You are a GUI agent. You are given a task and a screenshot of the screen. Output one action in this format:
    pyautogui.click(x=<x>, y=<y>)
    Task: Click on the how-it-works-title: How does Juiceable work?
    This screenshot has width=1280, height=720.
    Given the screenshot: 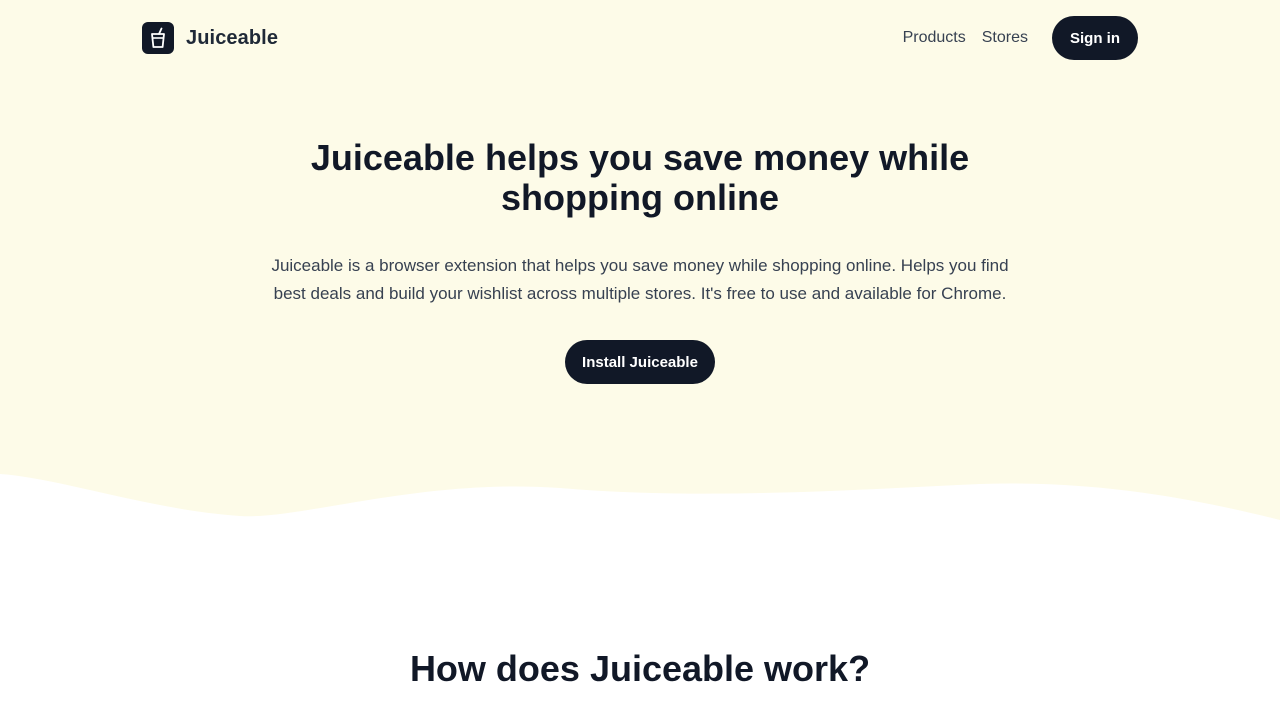 What is the action you would take?
    pyautogui.click(x=640, y=668)
    